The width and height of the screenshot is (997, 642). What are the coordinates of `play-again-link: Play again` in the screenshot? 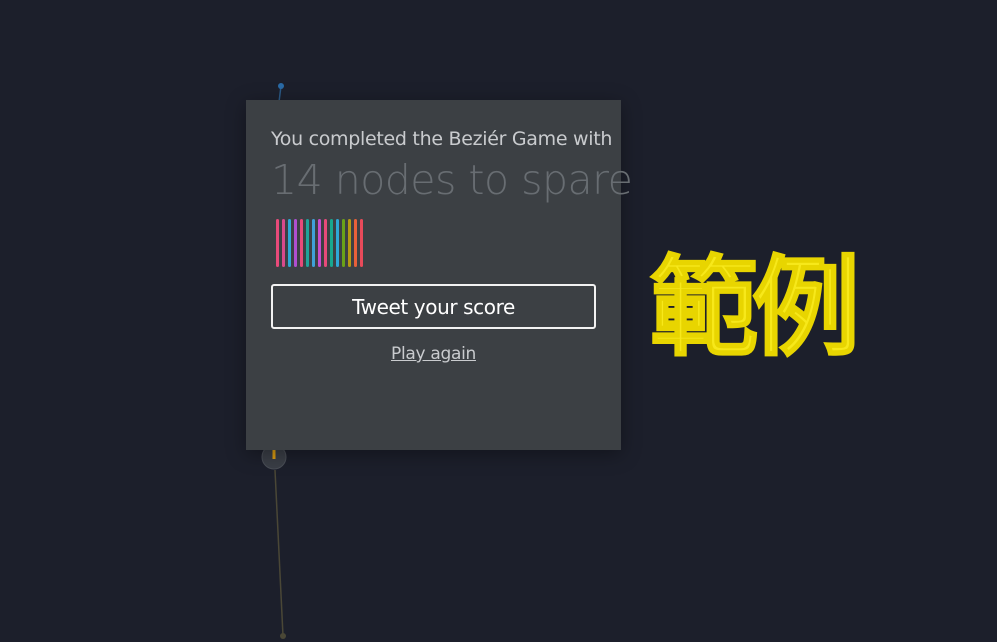 It's located at (433, 354).